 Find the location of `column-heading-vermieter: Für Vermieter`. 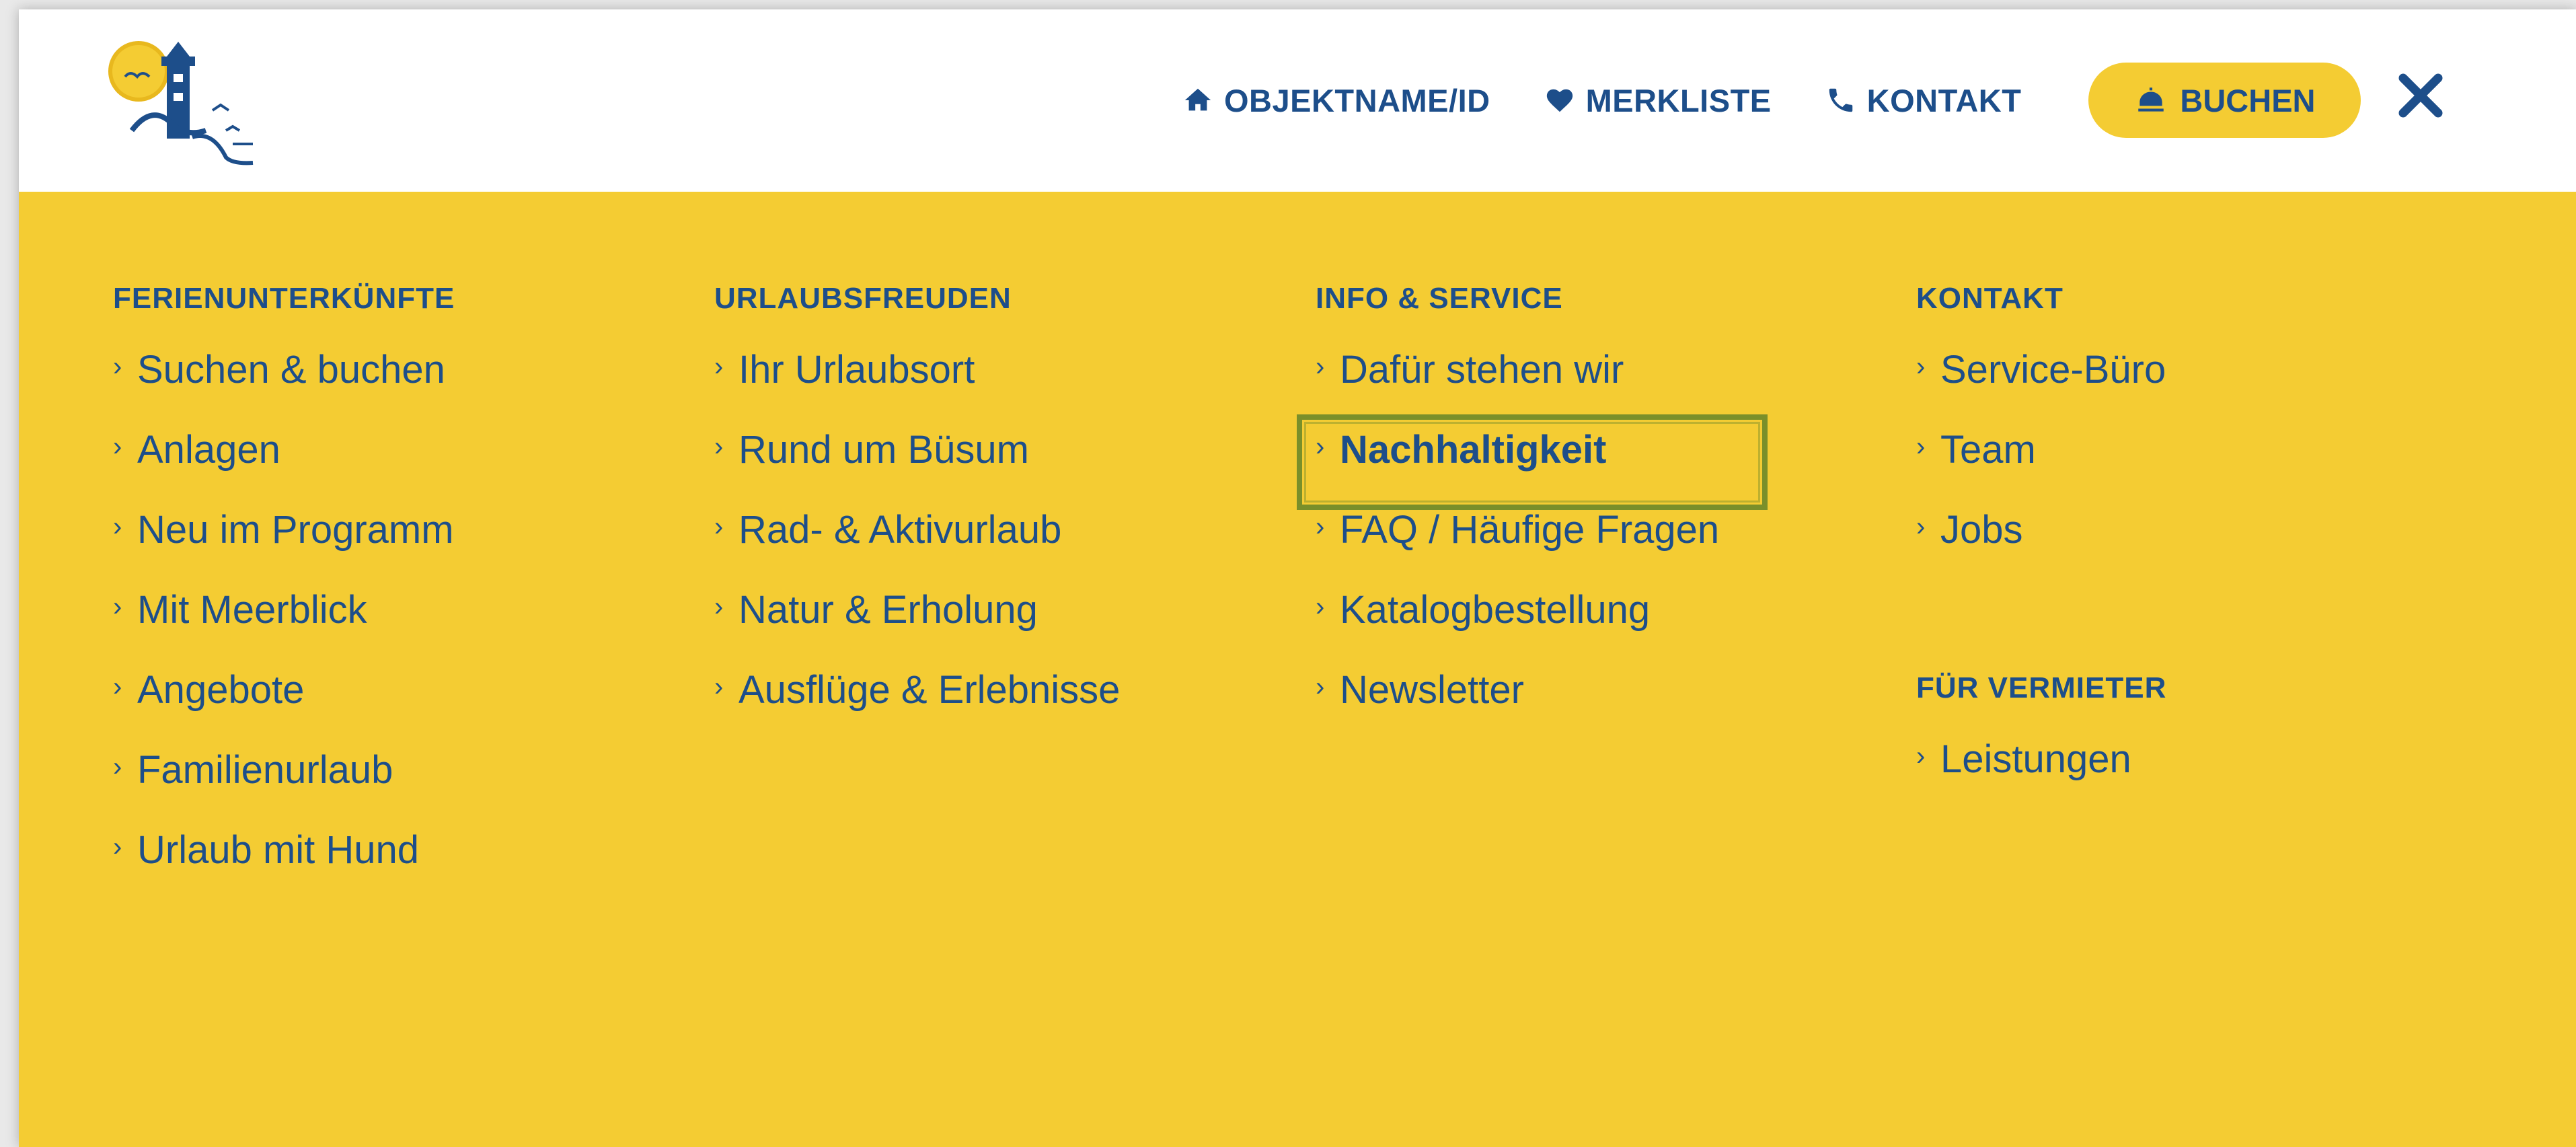

column-heading-vermieter: Für Vermieter is located at coordinates (2041, 687).